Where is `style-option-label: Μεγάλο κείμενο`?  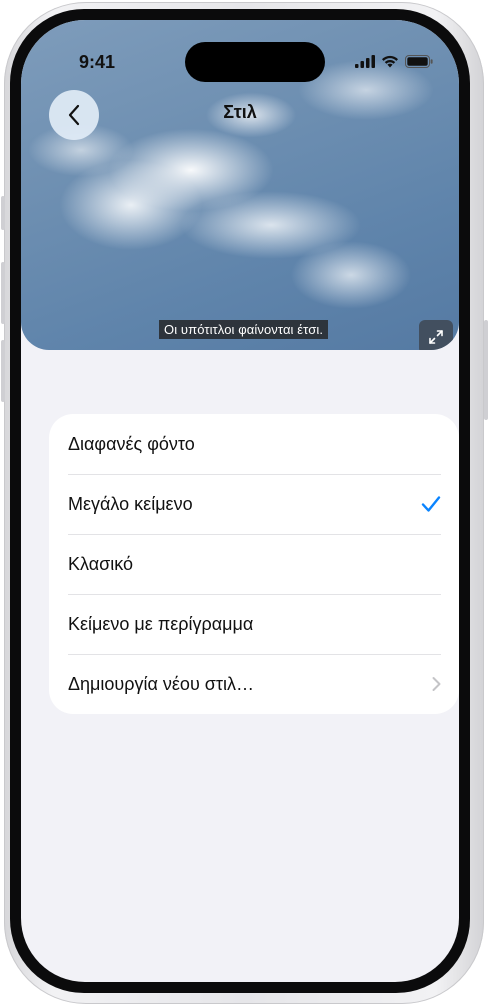
style-option-label: Μεγάλο κείμενο is located at coordinates (130, 503).